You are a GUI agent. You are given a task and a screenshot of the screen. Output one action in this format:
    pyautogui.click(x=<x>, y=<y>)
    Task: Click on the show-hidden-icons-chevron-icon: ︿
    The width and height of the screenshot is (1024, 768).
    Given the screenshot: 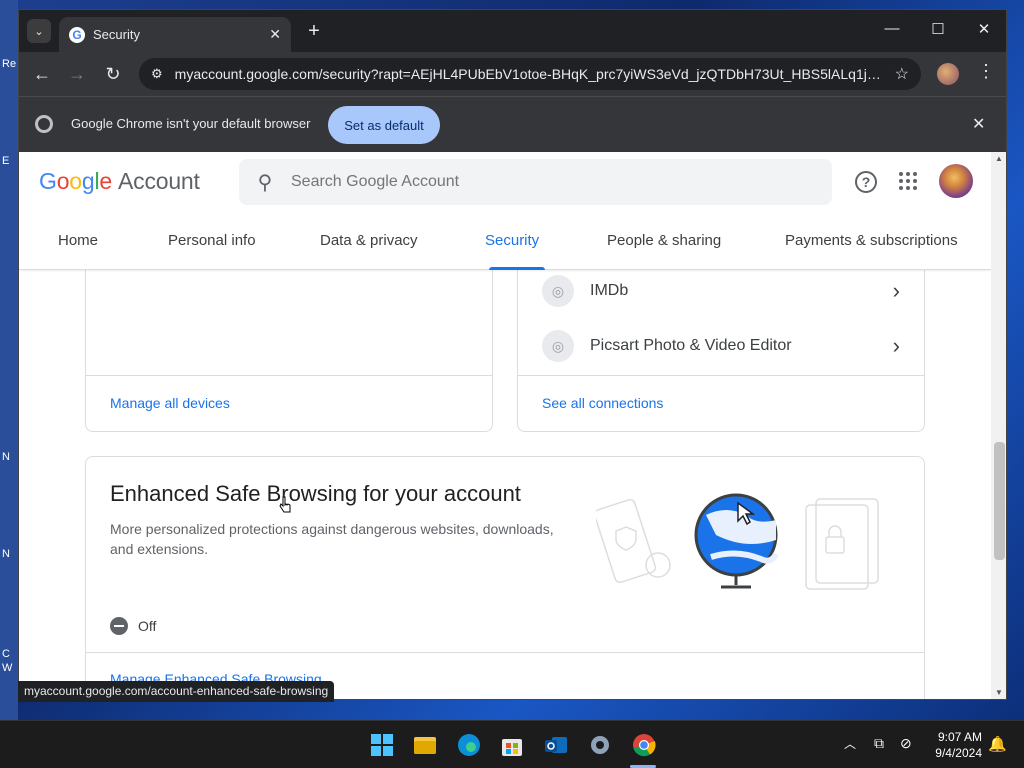 What is the action you would take?
    pyautogui.click(x=850, y=743)
    